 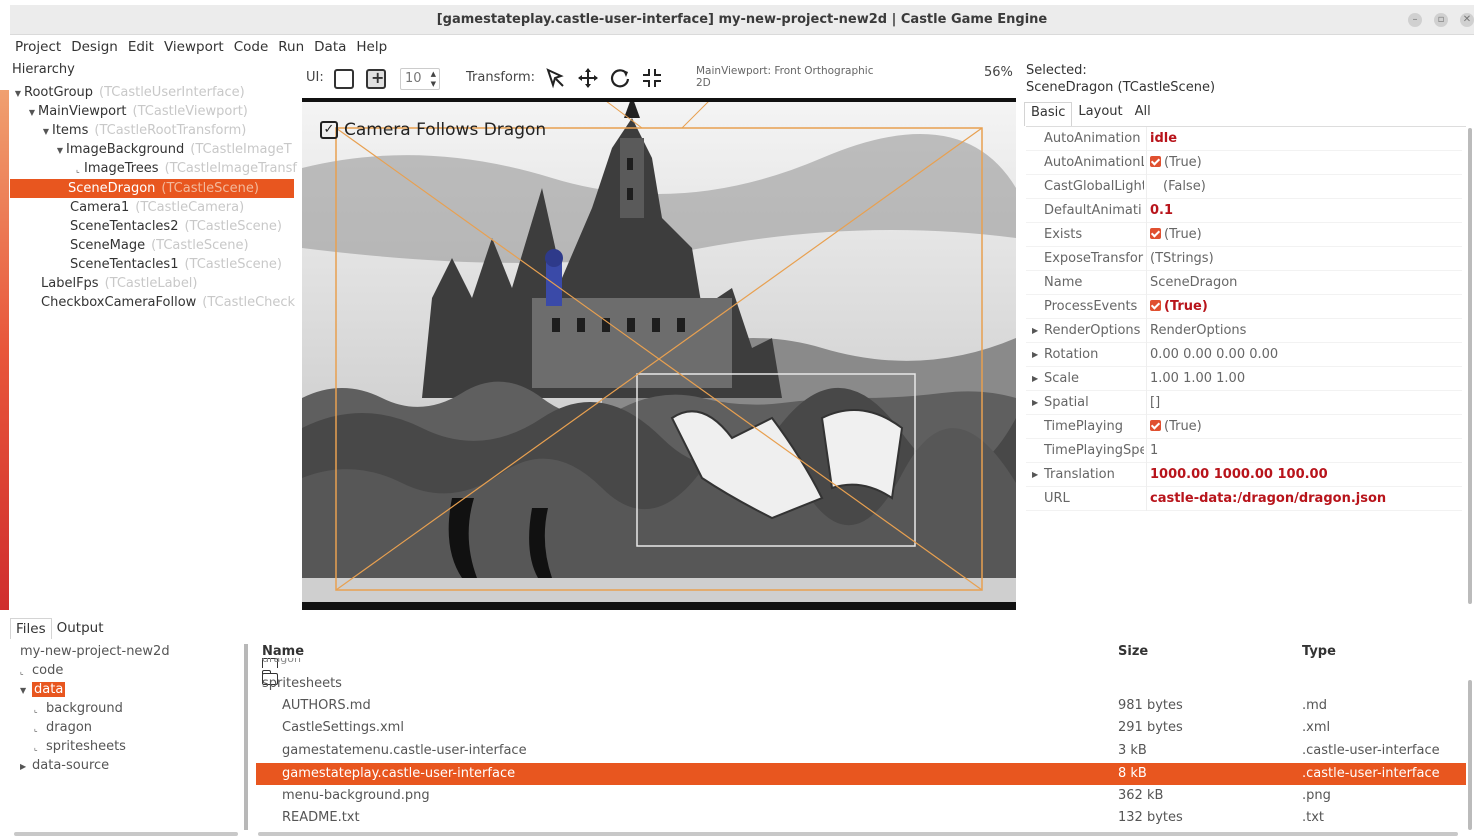 I want to click on tree-item-code: ⌞ code, so click(x=41, y=670).